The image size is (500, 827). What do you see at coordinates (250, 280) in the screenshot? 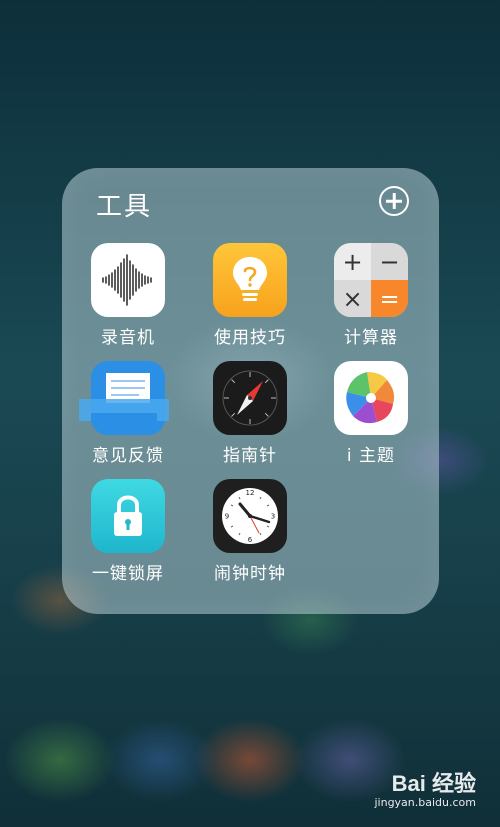
I see `lightbulb-icon` at bounding box center [250, 280].